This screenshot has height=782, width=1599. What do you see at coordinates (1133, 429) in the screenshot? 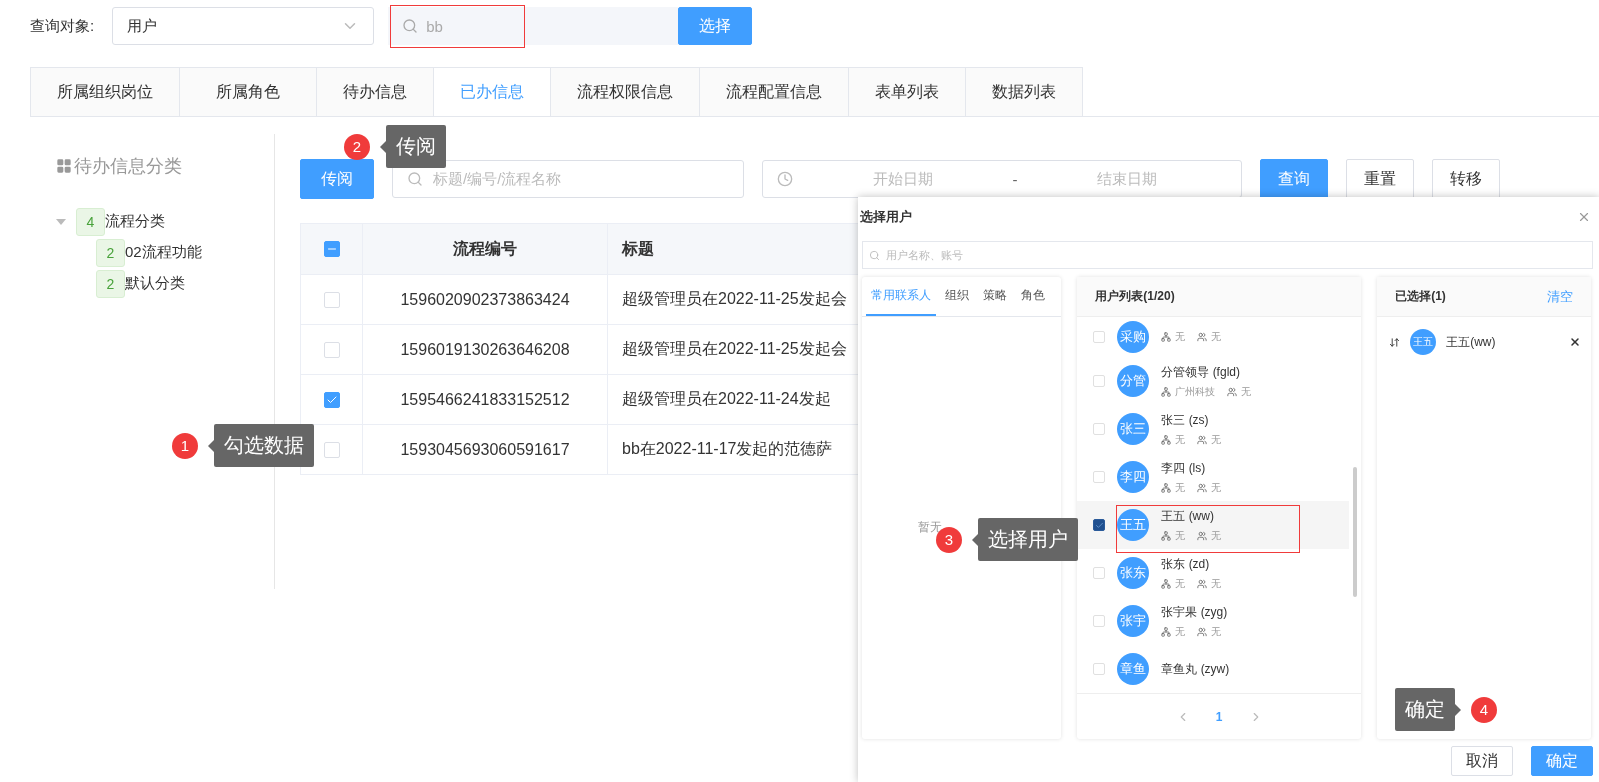
I see `avatar: 张三` at bounding box center [1133, 429].